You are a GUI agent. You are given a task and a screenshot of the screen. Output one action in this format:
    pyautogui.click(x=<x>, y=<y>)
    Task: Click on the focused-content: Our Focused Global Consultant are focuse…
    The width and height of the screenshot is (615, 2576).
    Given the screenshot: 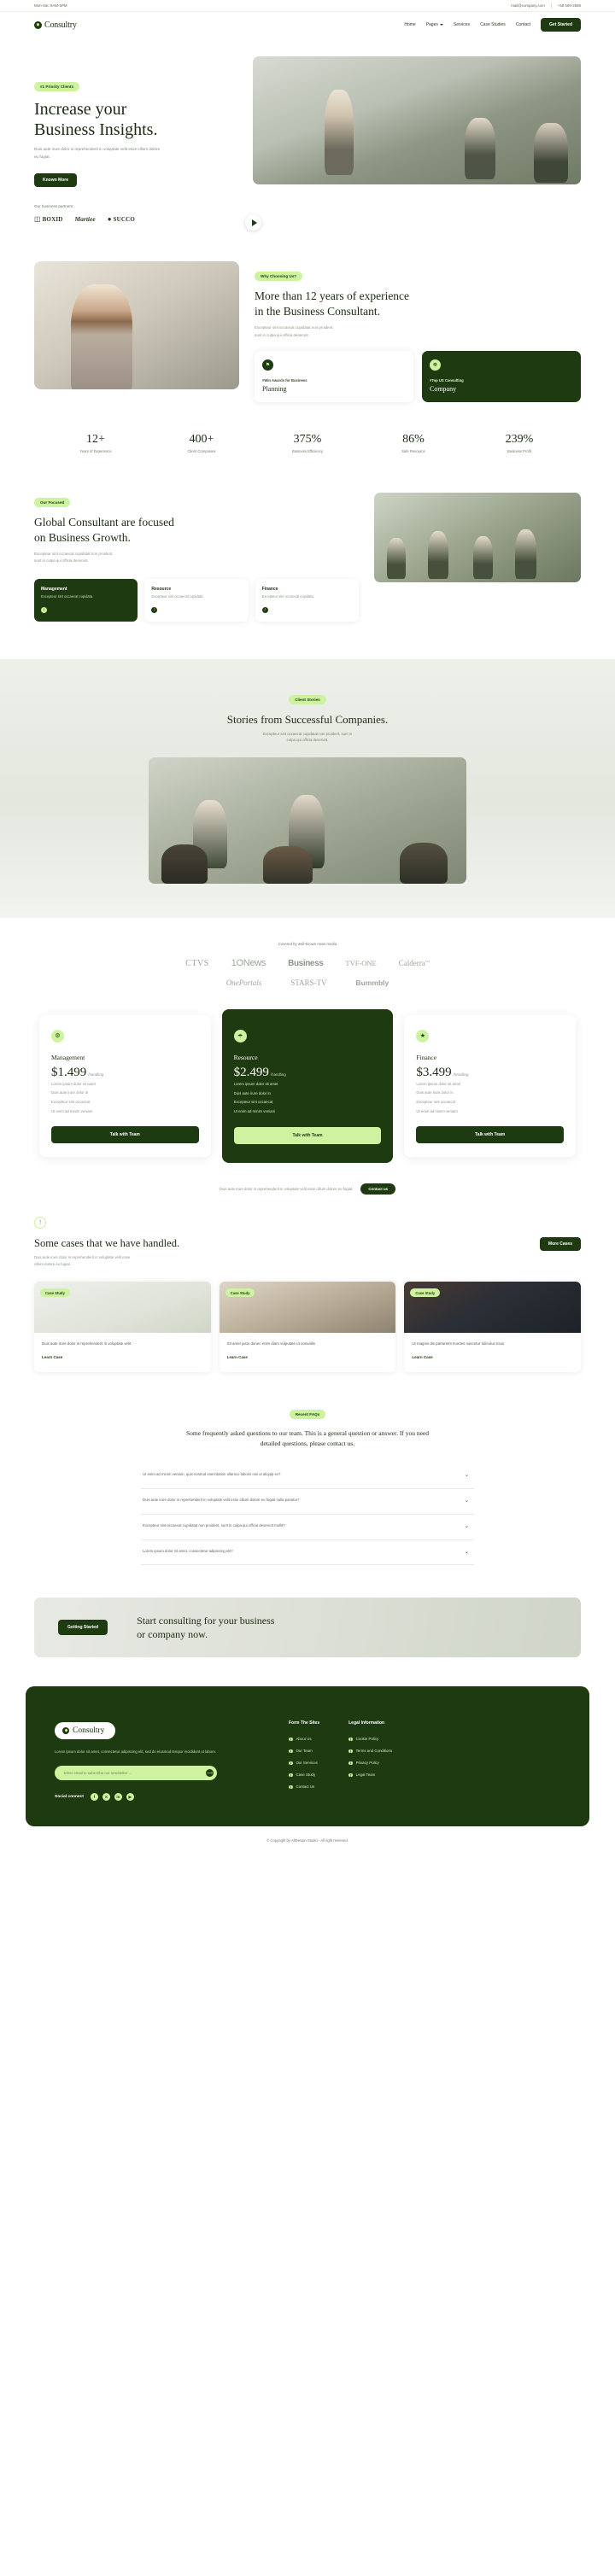 What is the action you would take?
    pyautogui.click(x=196, y=557)
    